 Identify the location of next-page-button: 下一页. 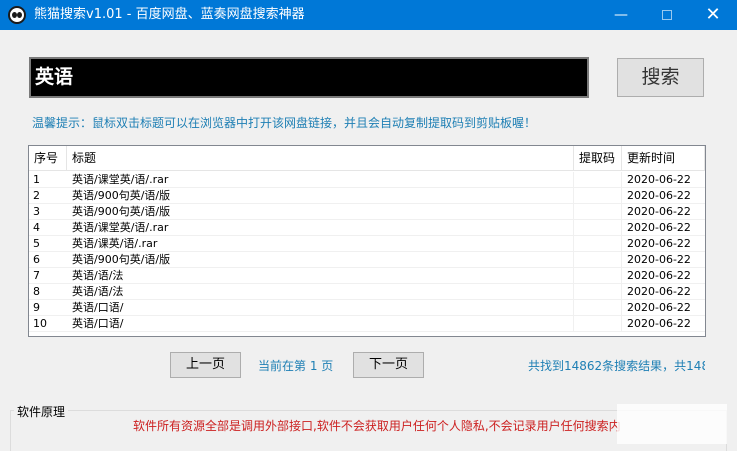
(388, 365).